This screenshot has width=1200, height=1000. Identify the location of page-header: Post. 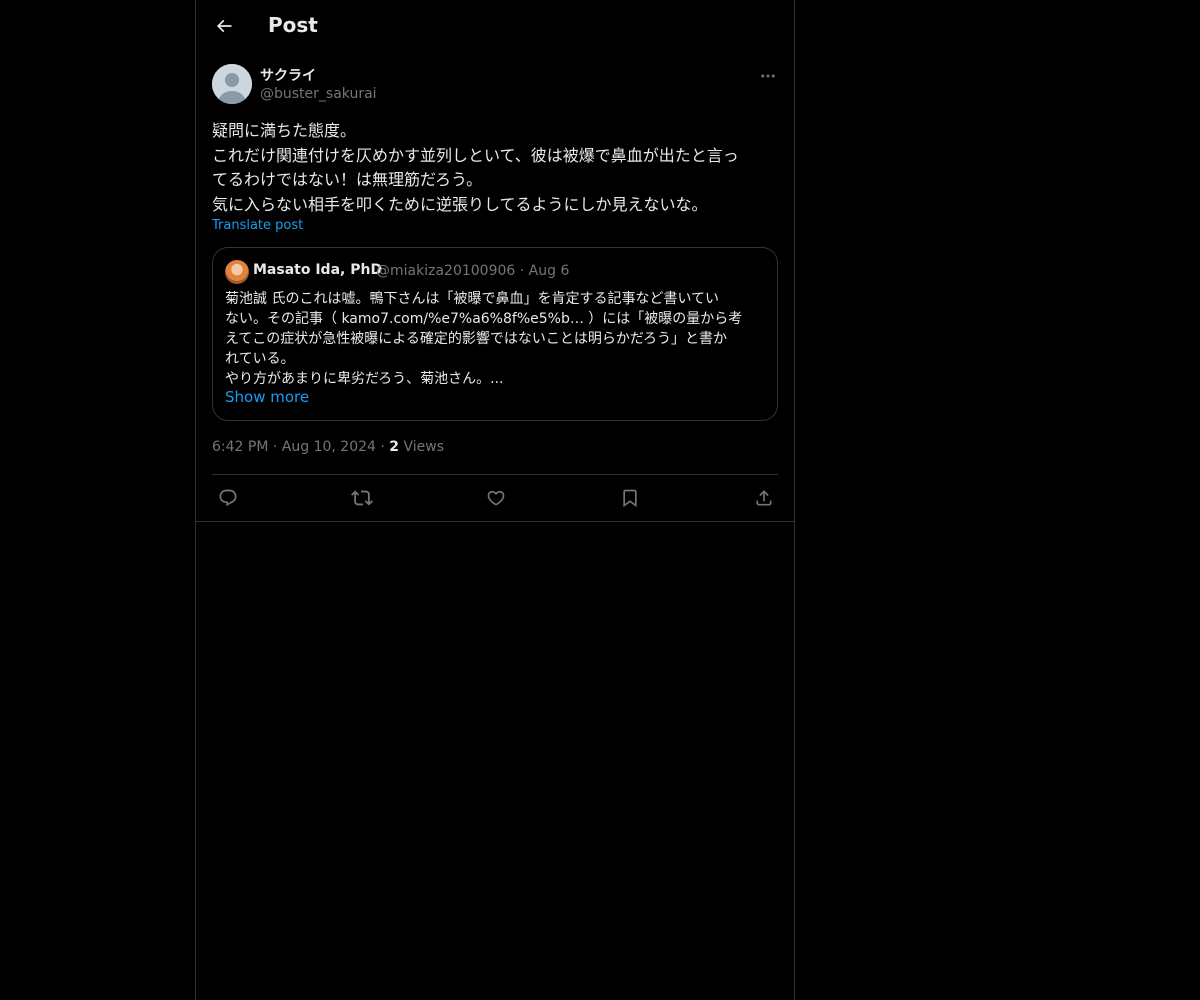
(495, 26).